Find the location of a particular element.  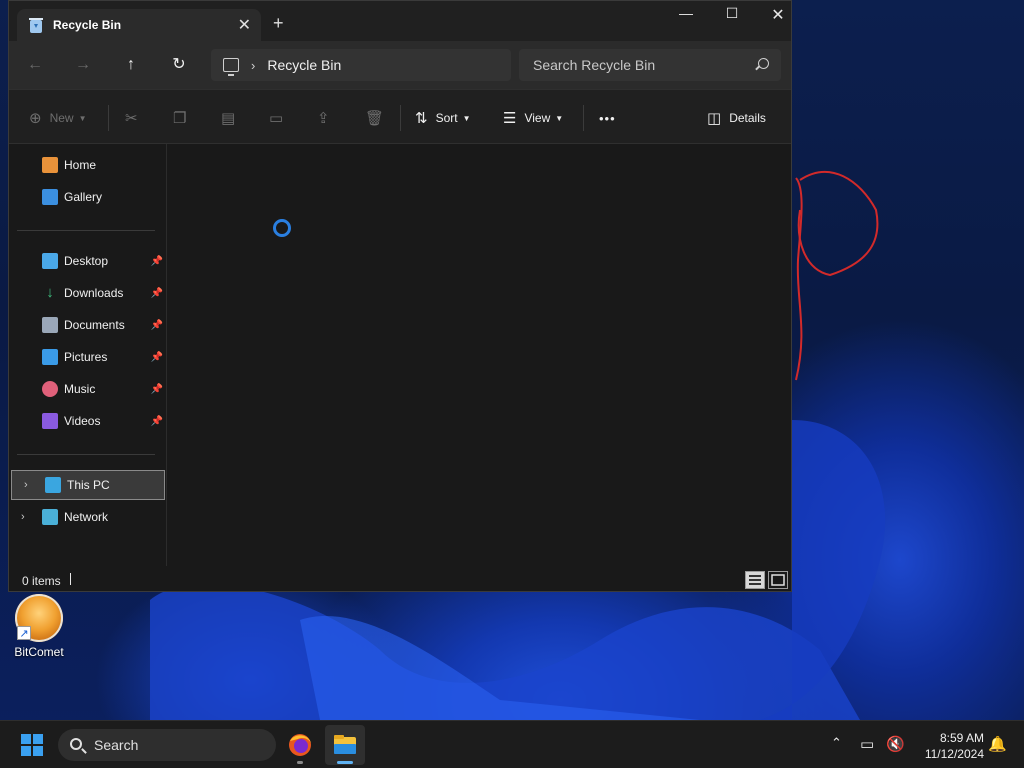

sidebar-item-network: › Network is located at coordinates (87, 517).